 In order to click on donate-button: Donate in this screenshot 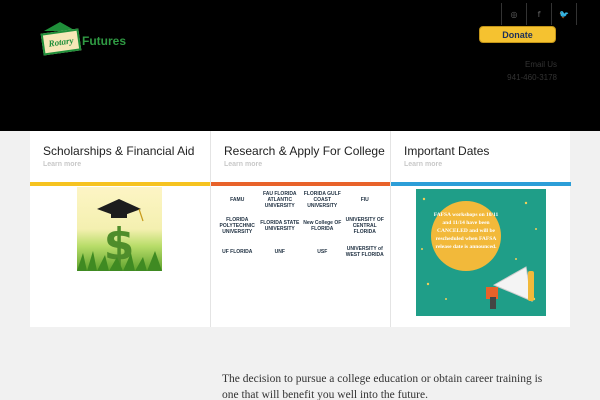, I will do `click(517, 34)`.